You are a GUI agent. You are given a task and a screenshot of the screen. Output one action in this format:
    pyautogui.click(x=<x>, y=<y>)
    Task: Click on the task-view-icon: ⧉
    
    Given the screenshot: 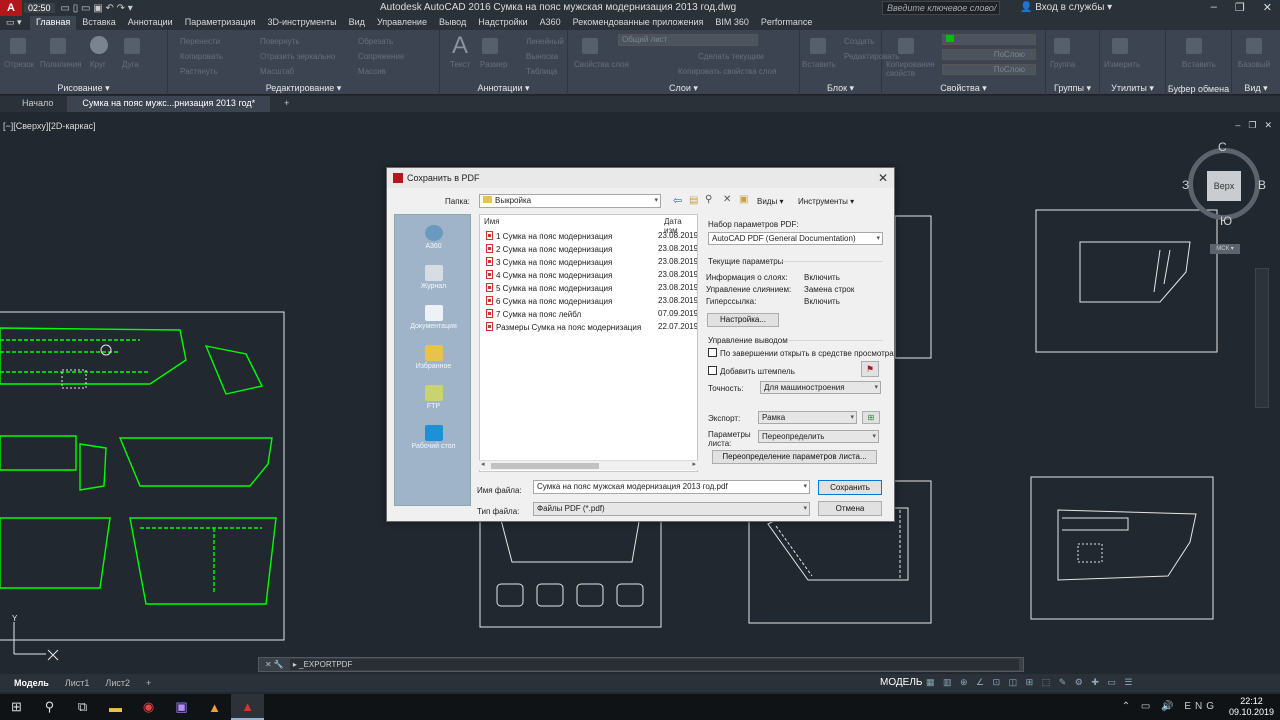 What is the action you would take?
    pyautogui.click(x=82, y=707)
    